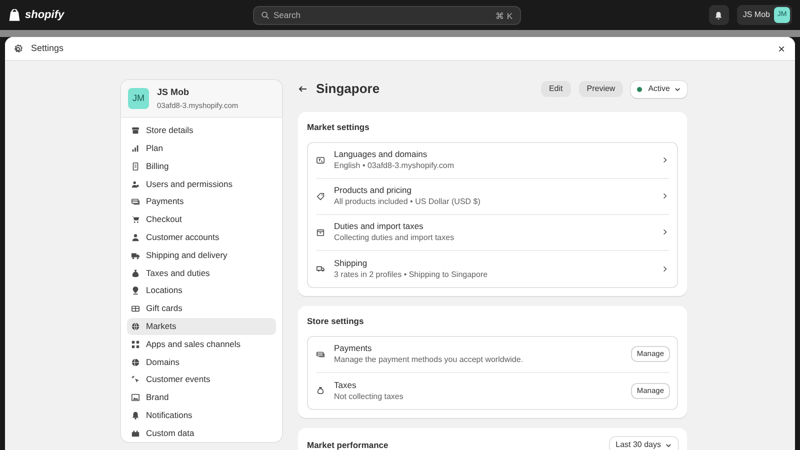 The image size is (800, 450). What do you see at coordinates (135, 433) in the screenshot?
I see `blocks-icon` at bounding box center [135, 433].